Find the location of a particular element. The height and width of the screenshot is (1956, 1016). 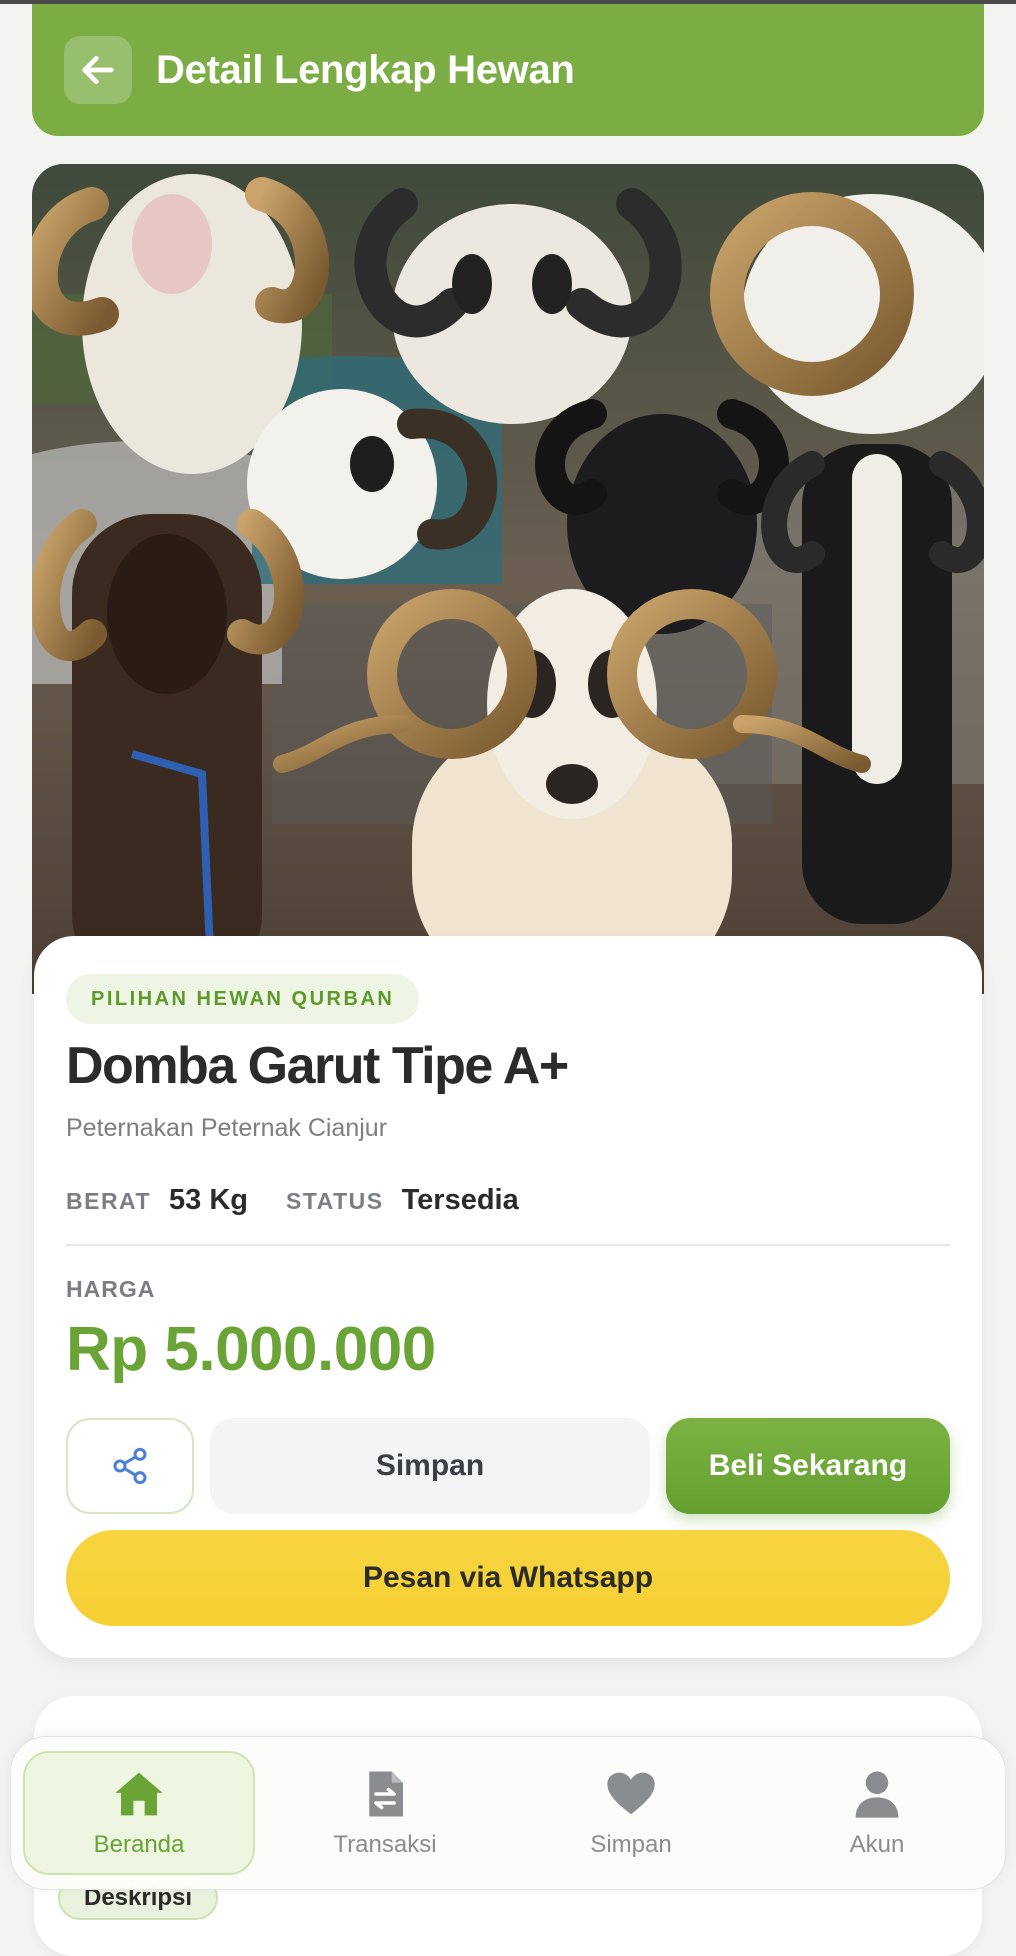

buy-now-button: Beli Sekarang is located at coordinates (808, 1466).